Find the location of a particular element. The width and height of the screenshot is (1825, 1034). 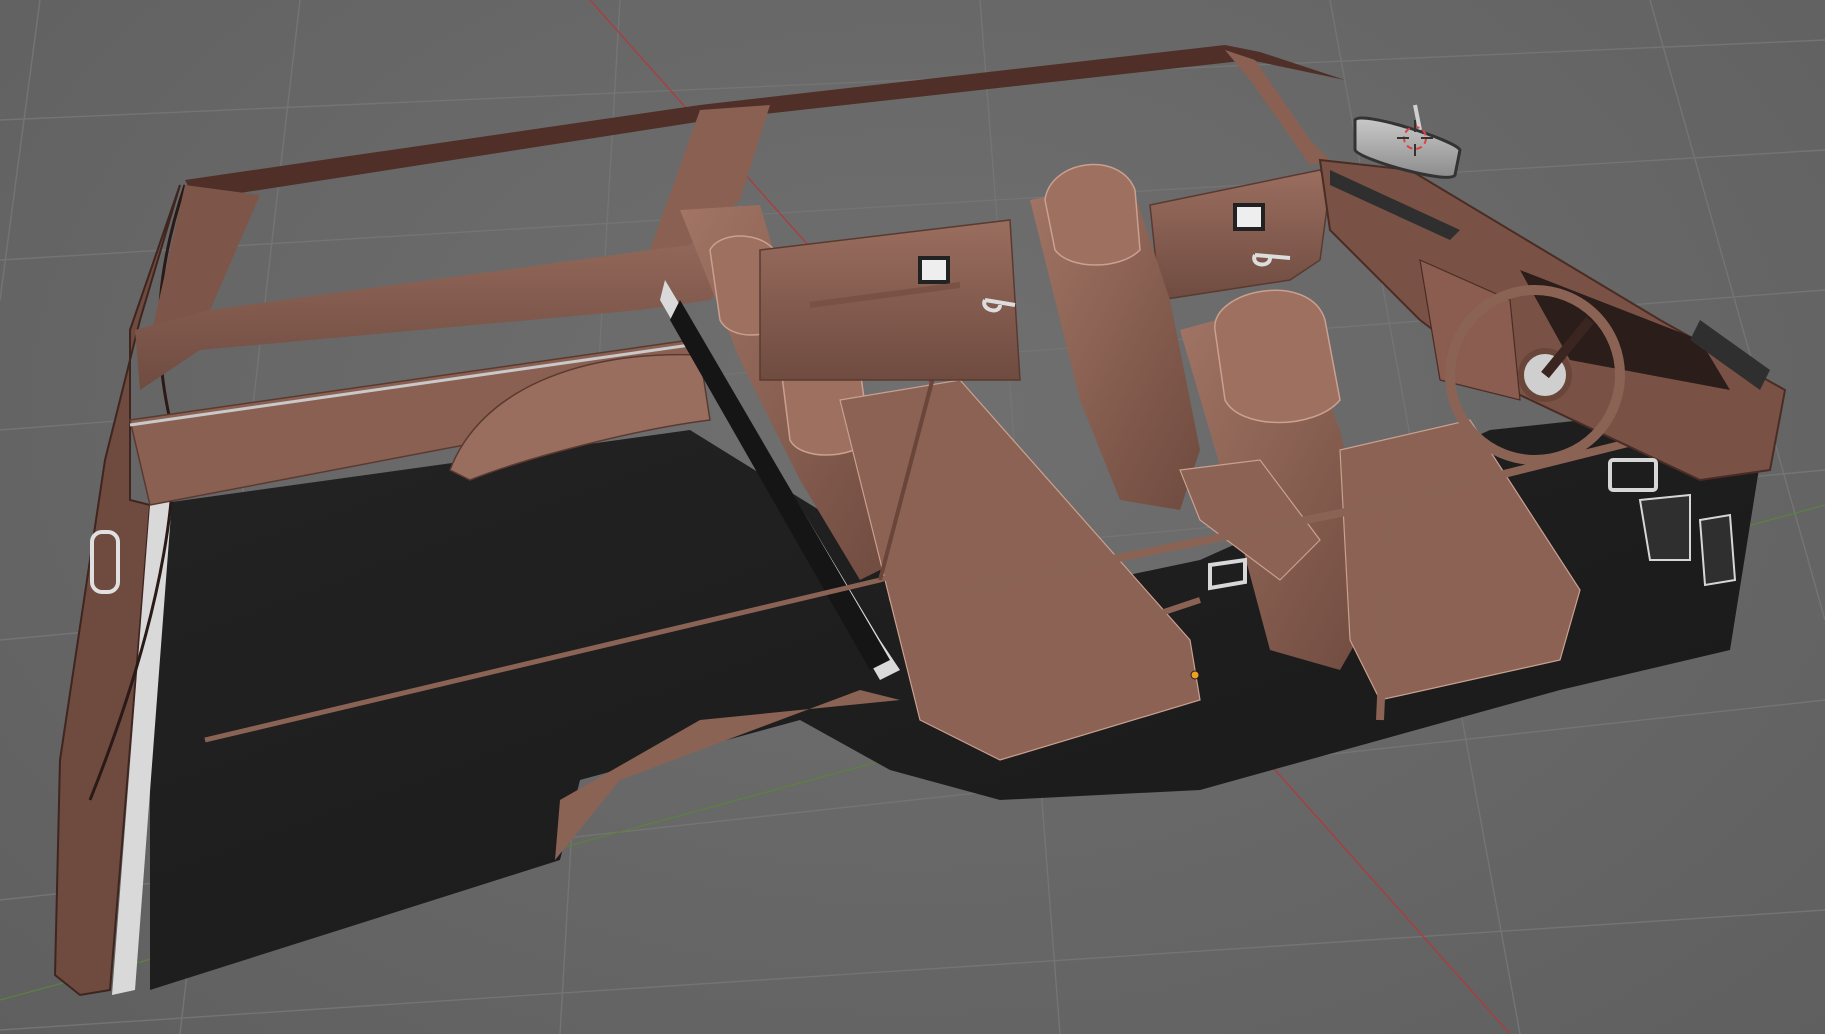

pedal-accelerator is located at coordinates (1717, 550).